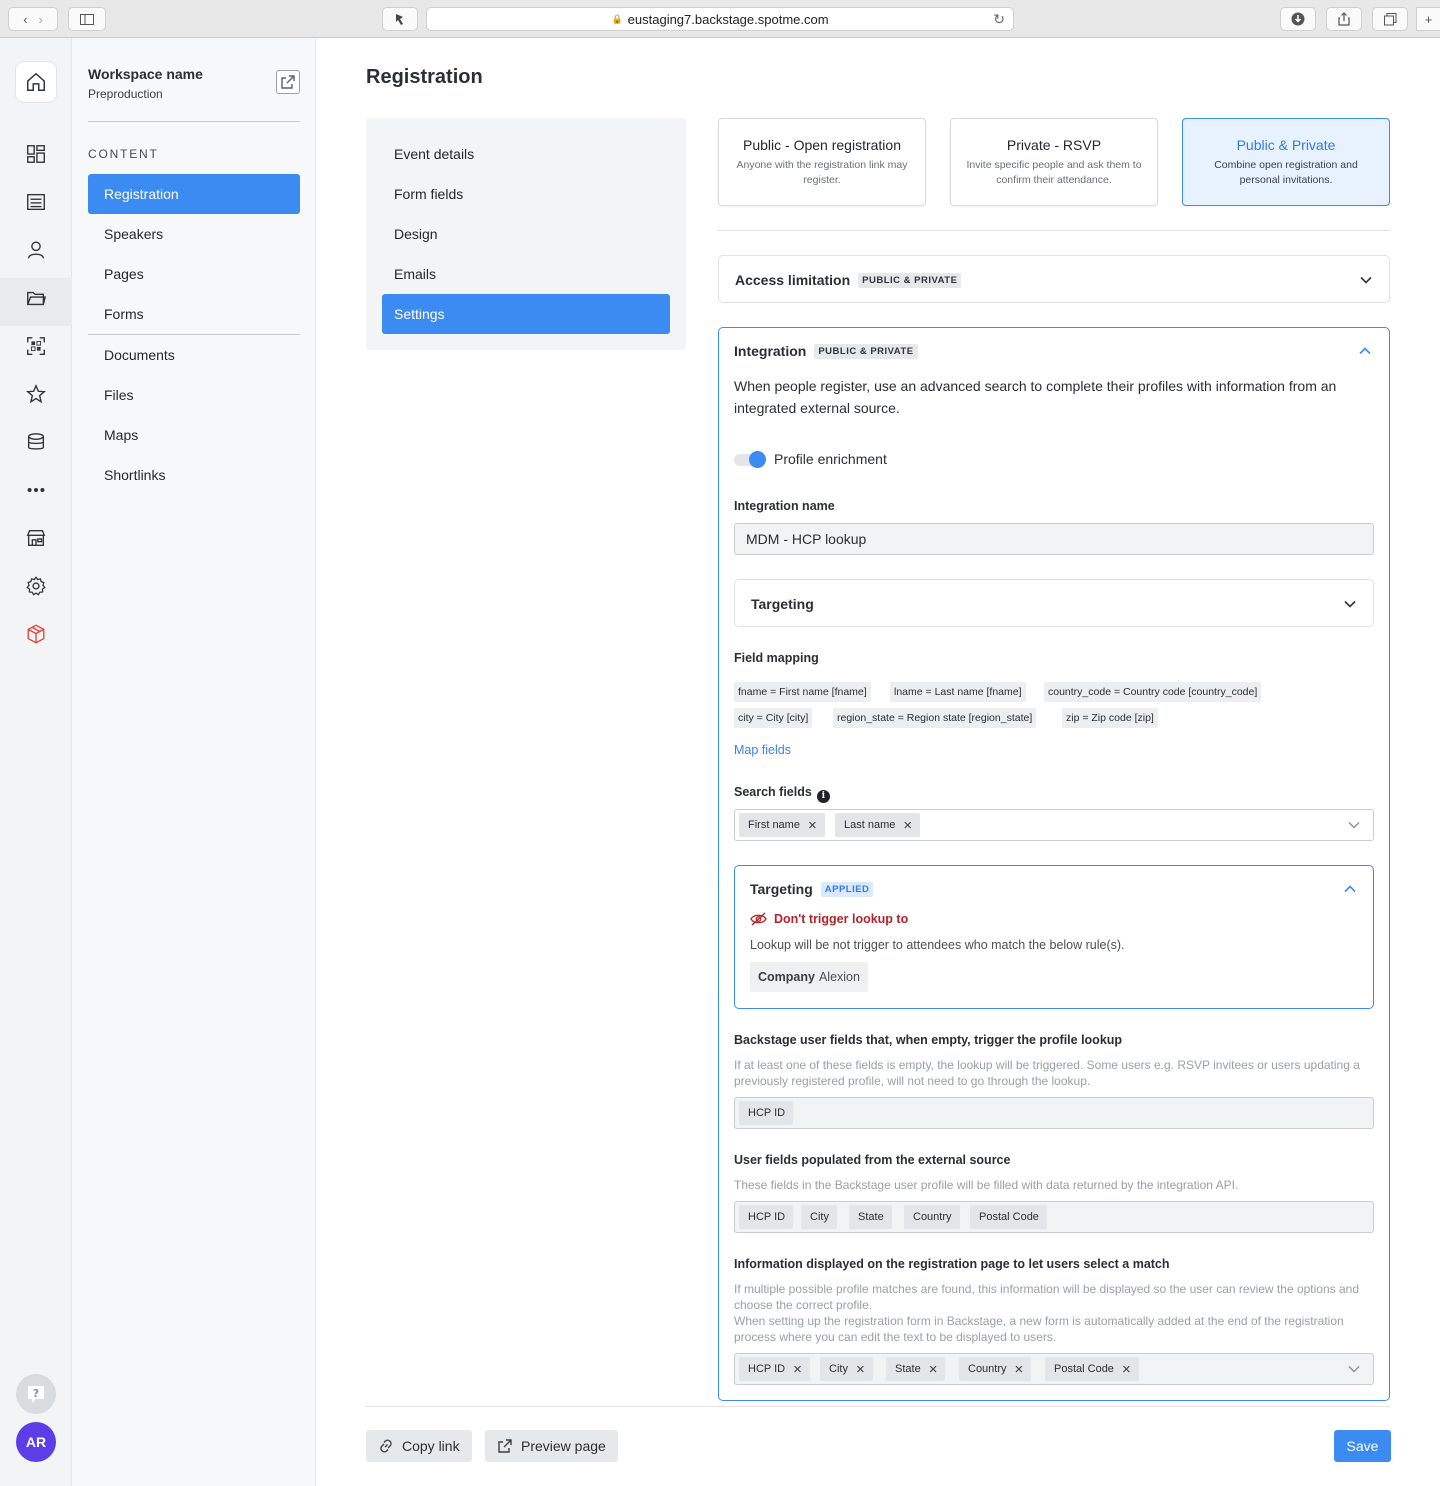  Describe the element at coordinates (386, 1446) in the screenshot. I see `link-icon` at that location.